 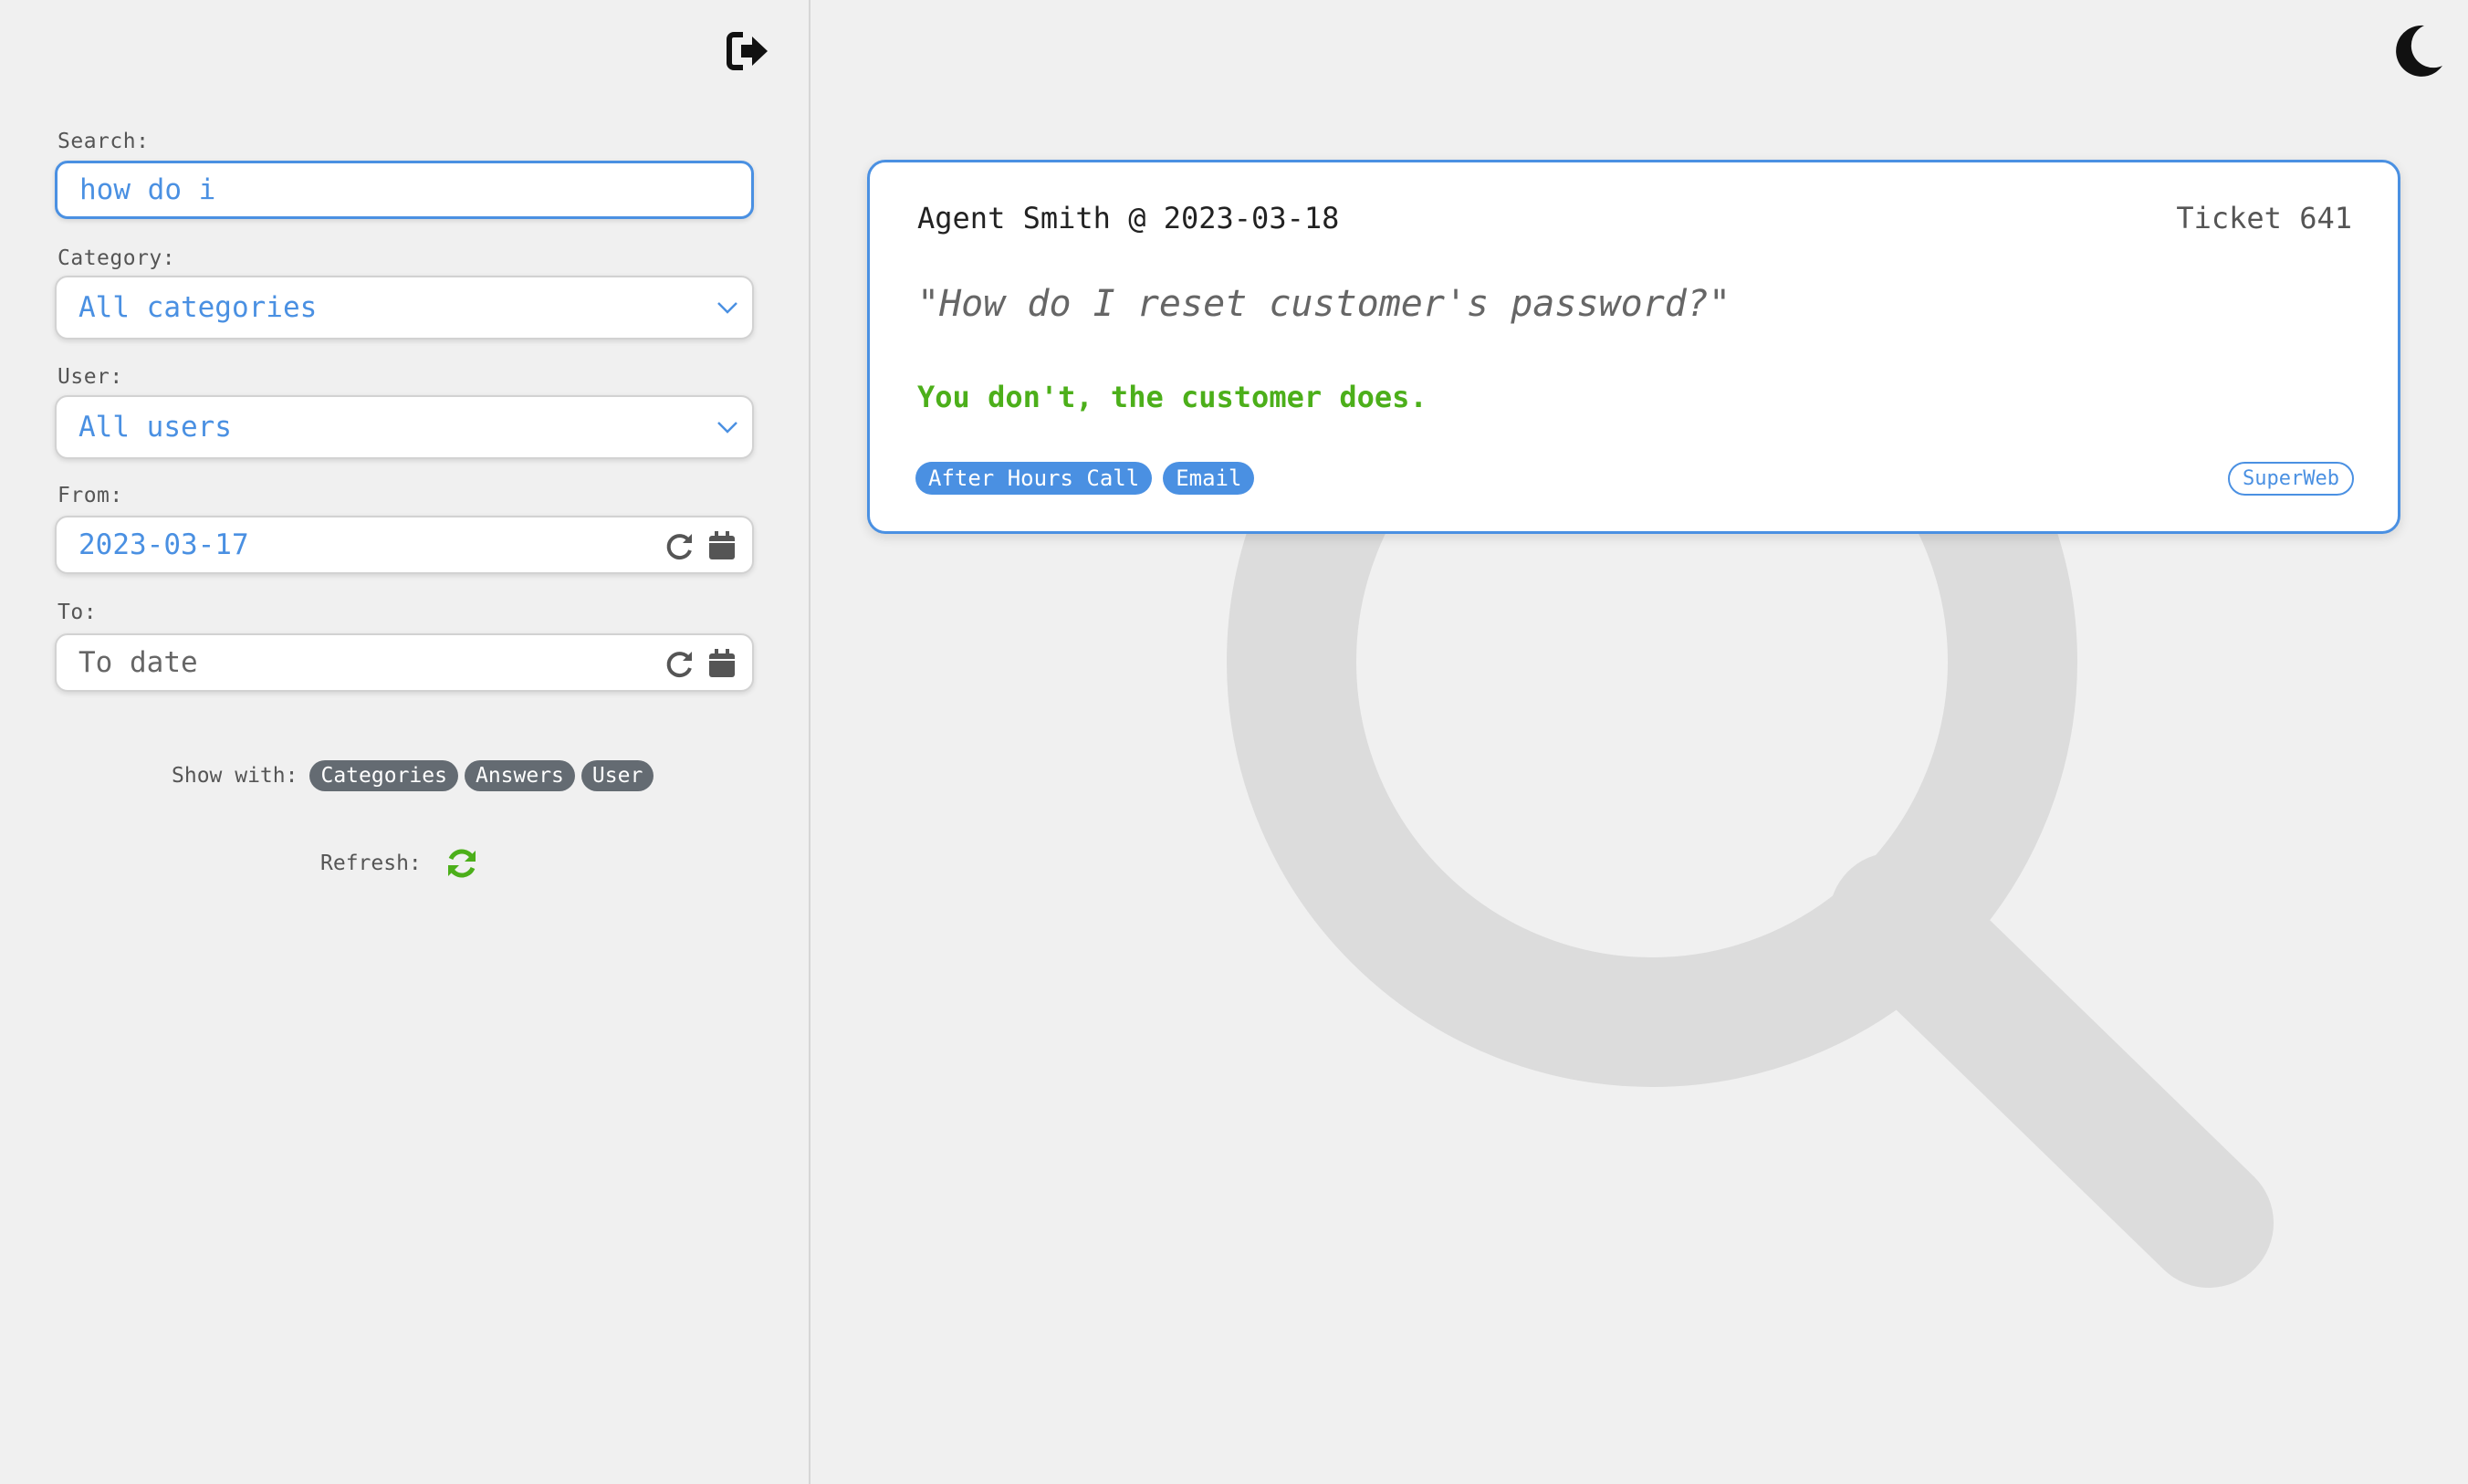 I want to click on to-date-input: To date, so click(x=404, y=662).